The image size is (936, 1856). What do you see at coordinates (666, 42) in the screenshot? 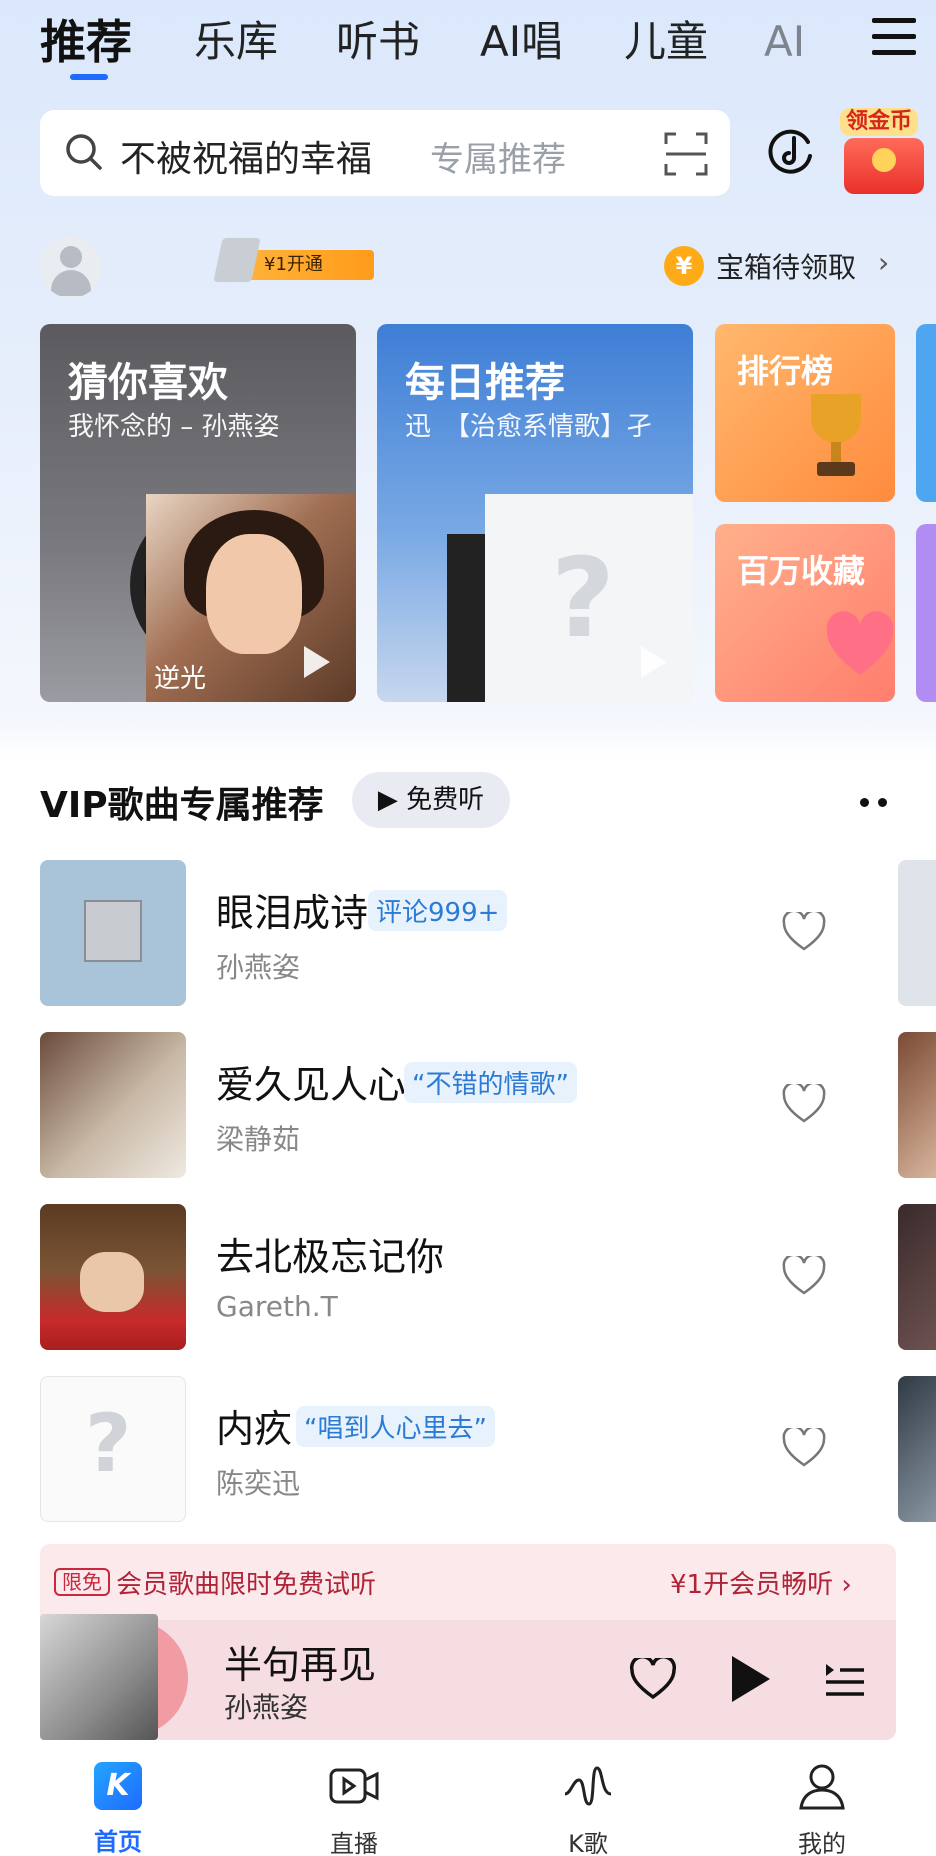
I see `tab-kids: 儿童` at bounding box center [666, 42].